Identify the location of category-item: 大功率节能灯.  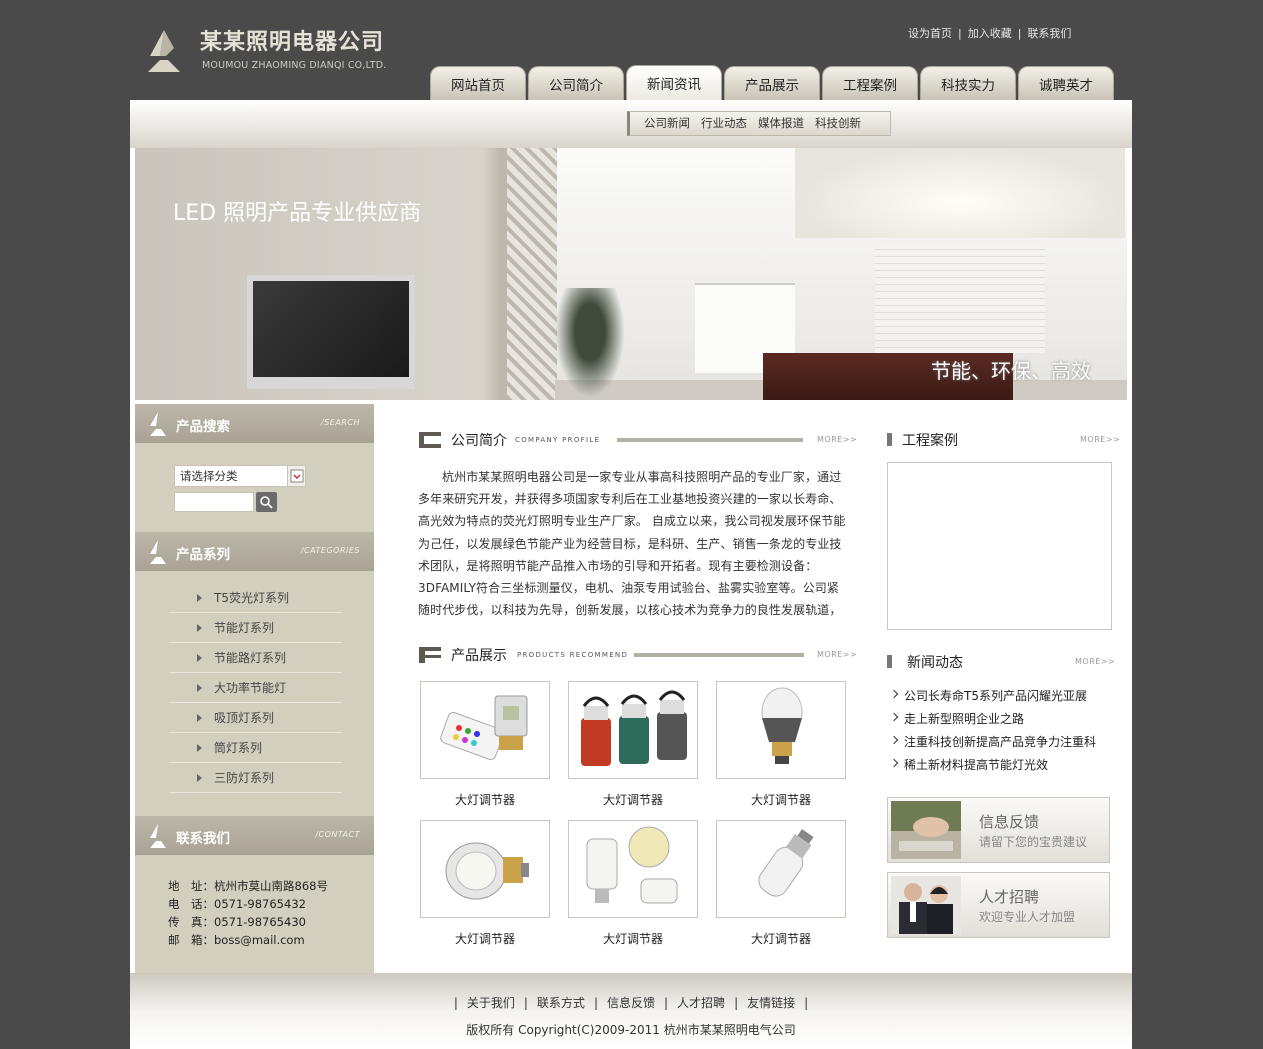
(255, 688).